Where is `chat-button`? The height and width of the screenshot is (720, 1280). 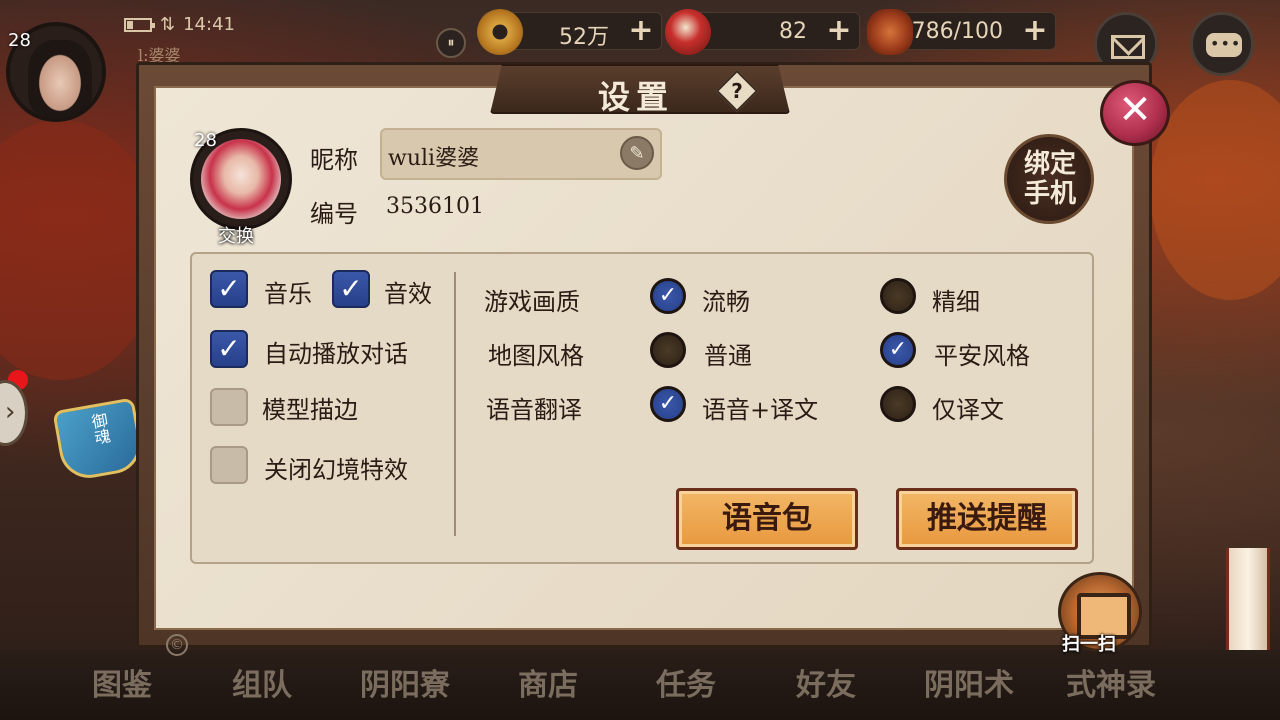 chat-button is located at coordinates (1222, 44).